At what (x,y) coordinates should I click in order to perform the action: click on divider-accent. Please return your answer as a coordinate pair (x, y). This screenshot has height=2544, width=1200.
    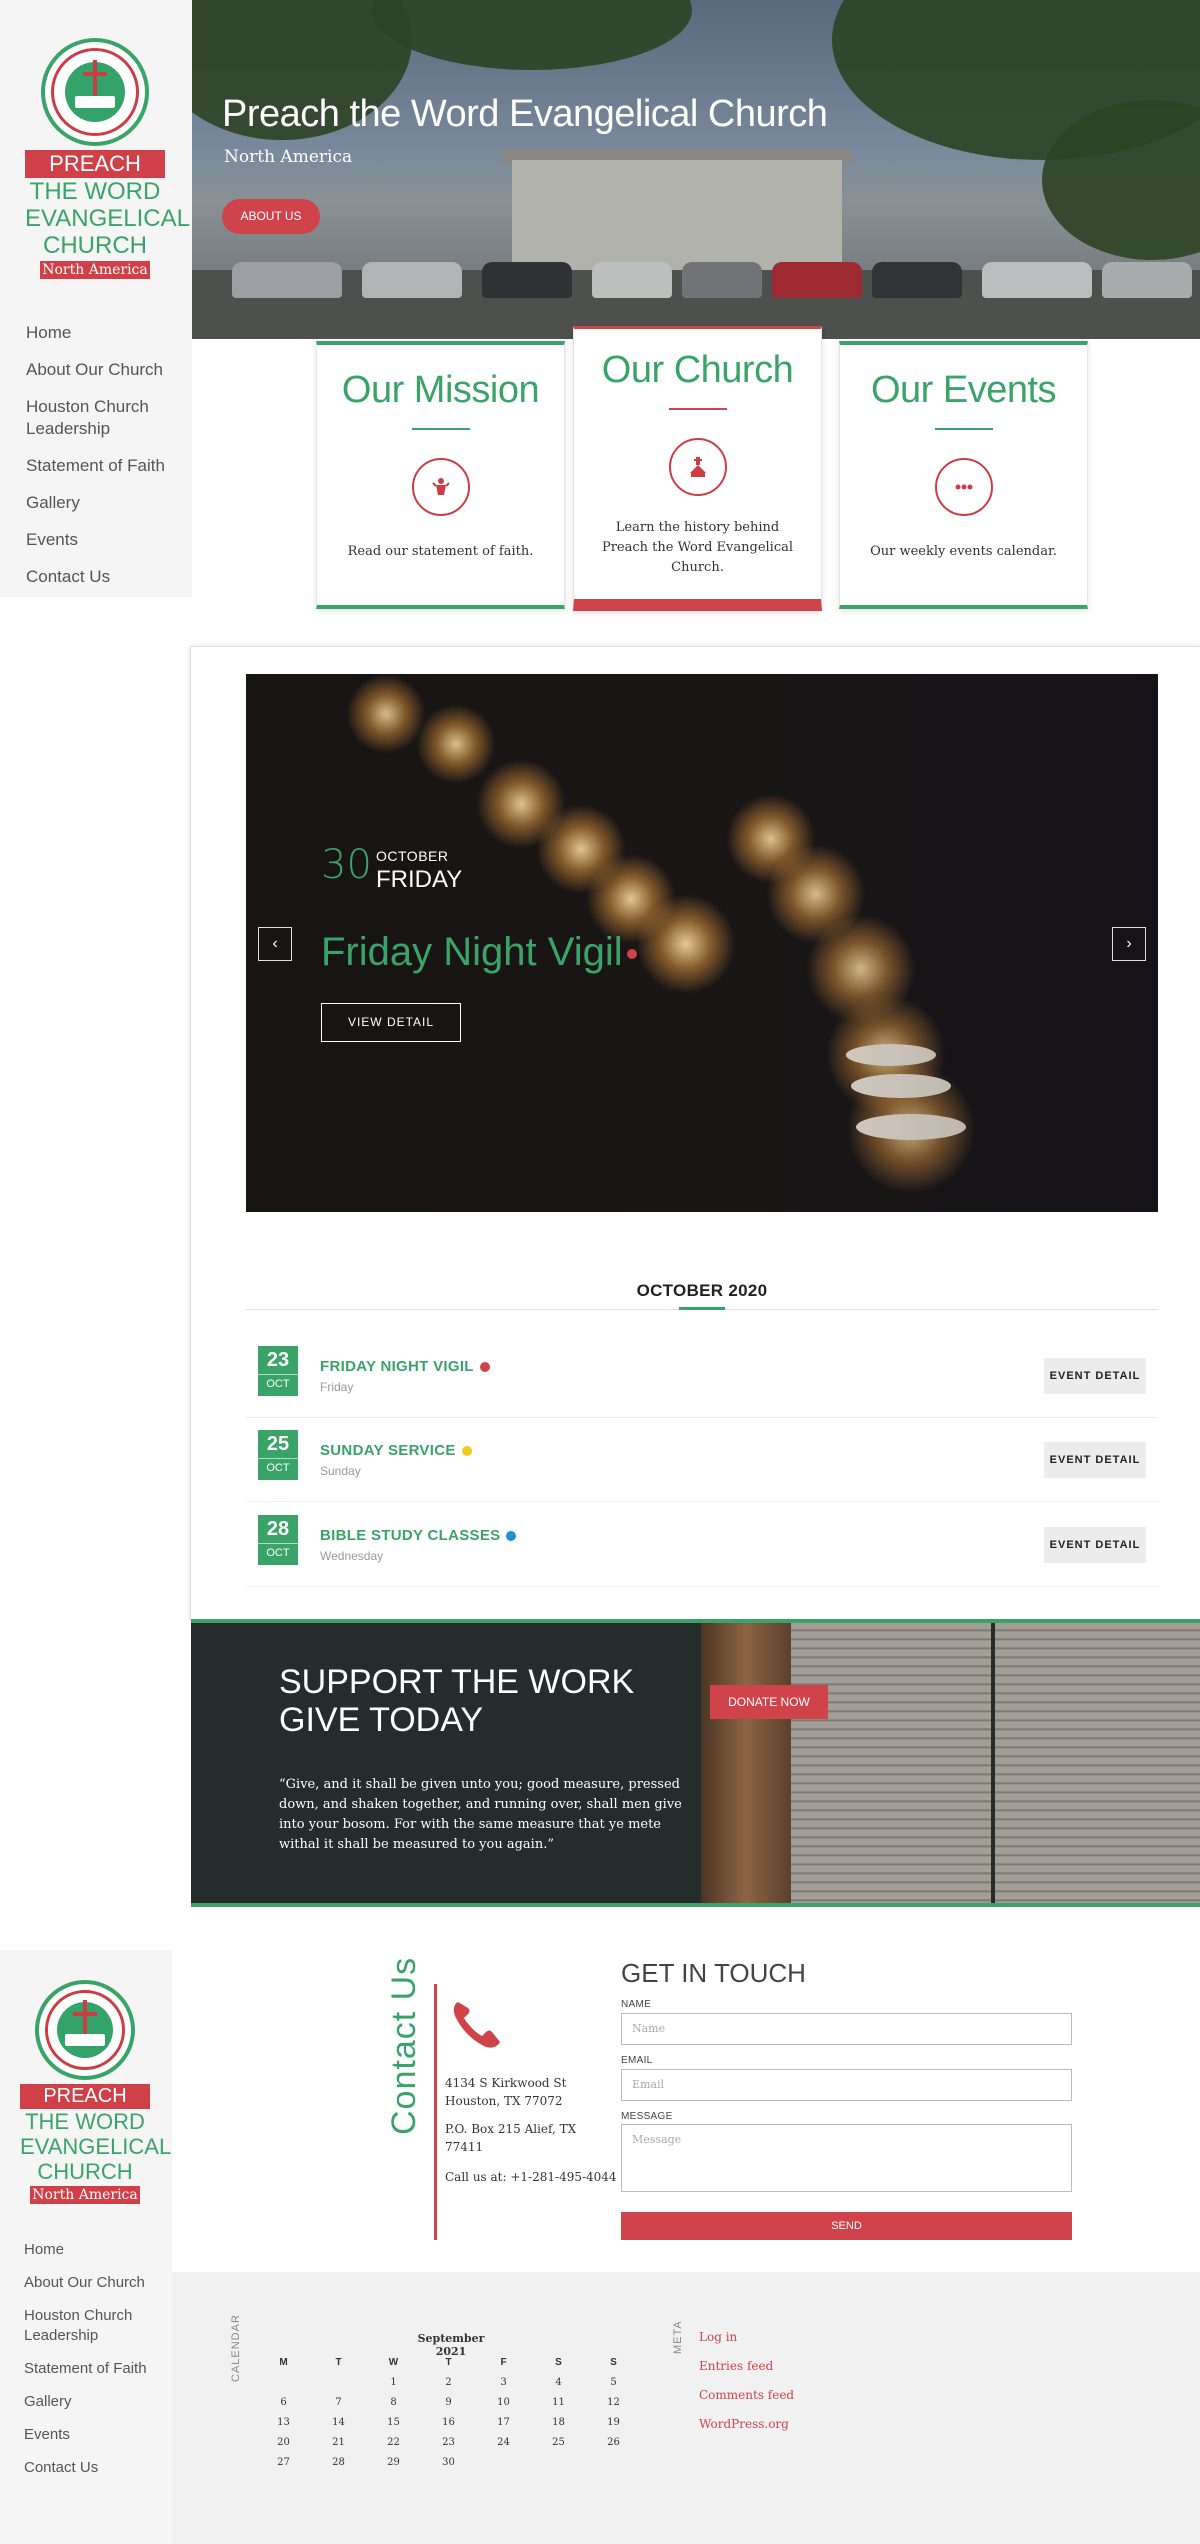
    Looking at the image, I should click on (702, 1308).